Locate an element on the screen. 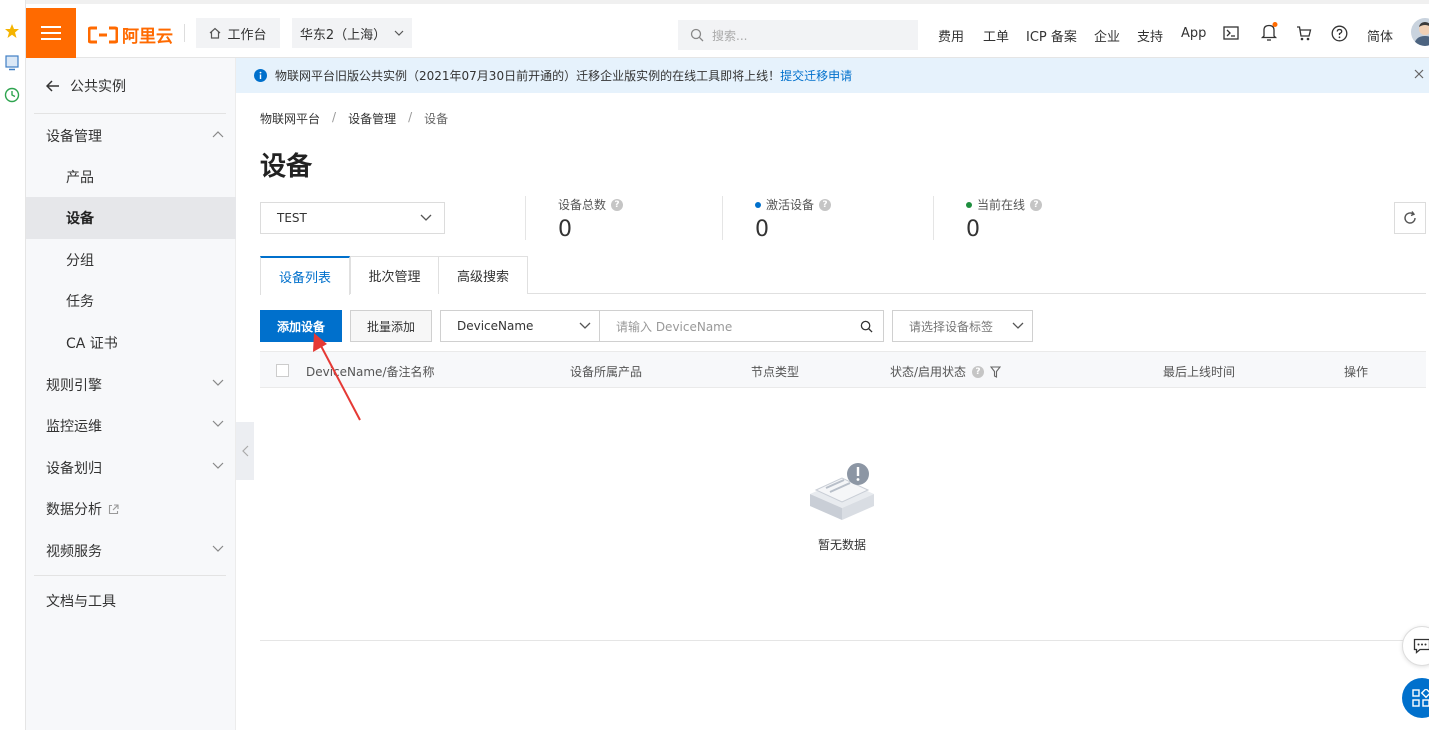 This screenshot has width=1429, height=730. sidebar-item-device-transfer: 设备划归 is located at coordinates (131, 468).